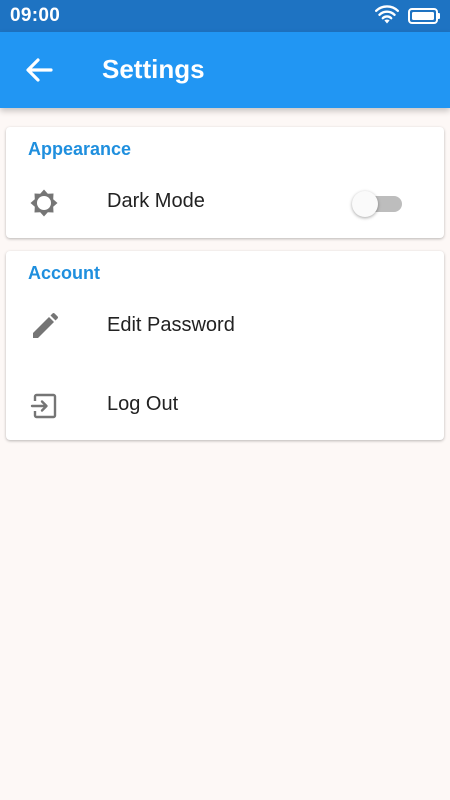 The height and width of the screenshot is (800, 450). Describe the element at coordinates (225, 70) in the screenshot. I see `app-bar: Settings` at that location.